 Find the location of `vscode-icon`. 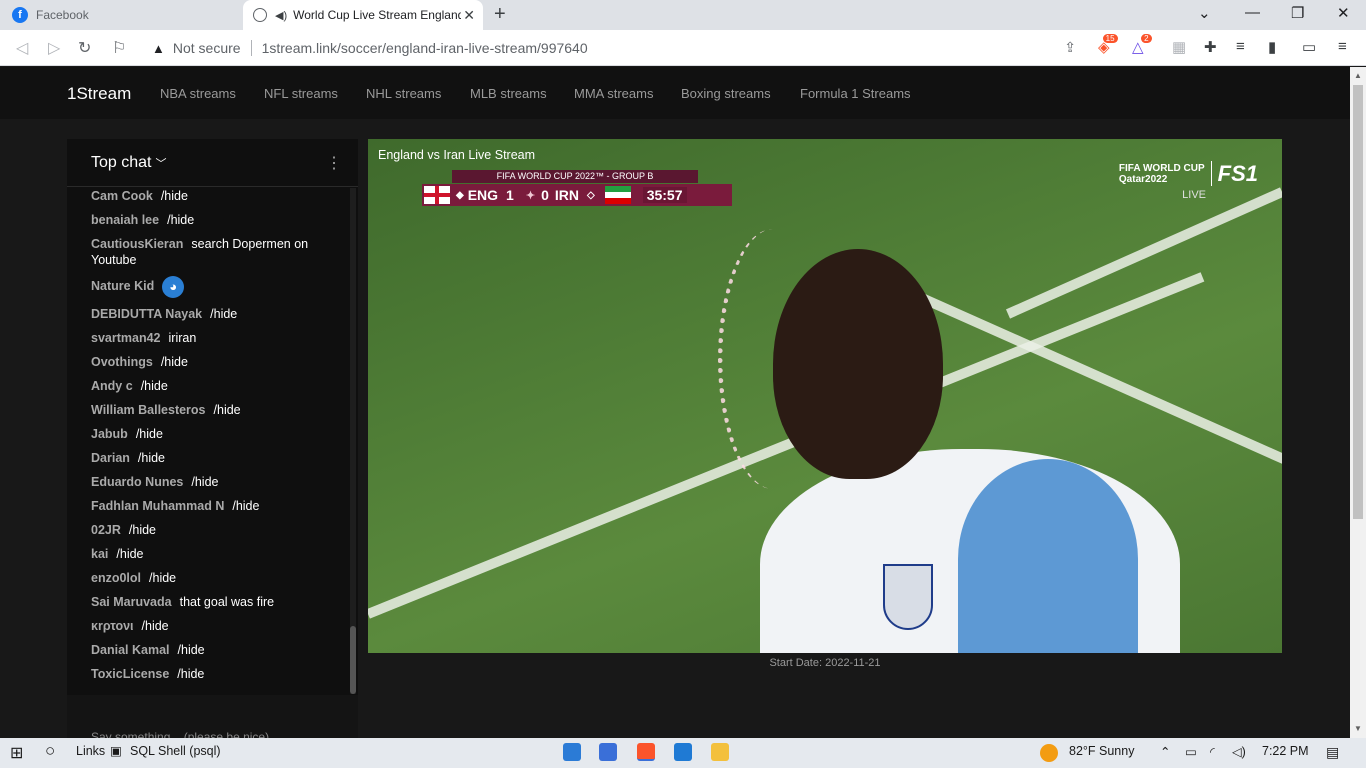

vscode-icon is located at coordinates (572, 752).